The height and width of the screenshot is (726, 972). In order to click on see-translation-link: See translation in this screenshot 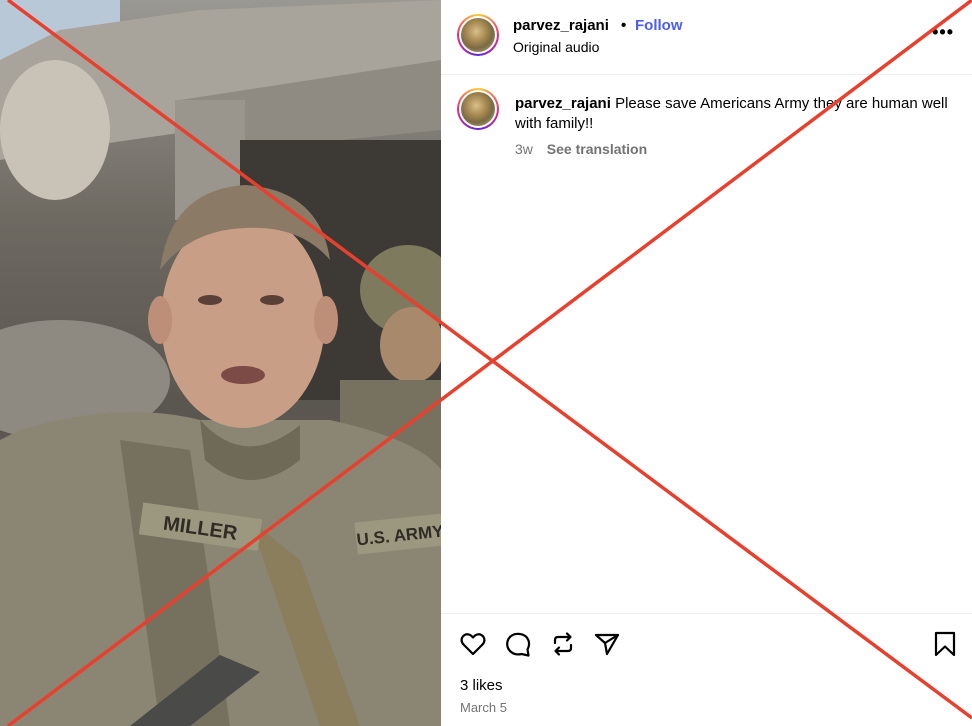, I will do `click(597, 149)`.